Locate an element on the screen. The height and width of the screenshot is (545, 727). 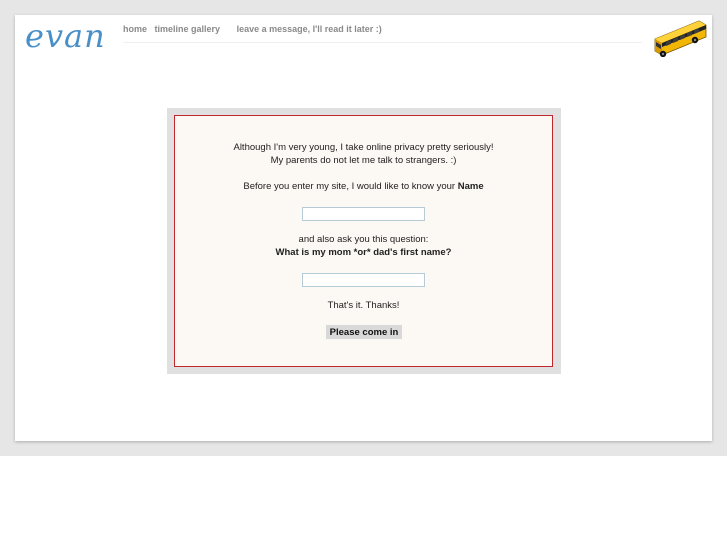
answer-input is located at coordinates (363, 280).